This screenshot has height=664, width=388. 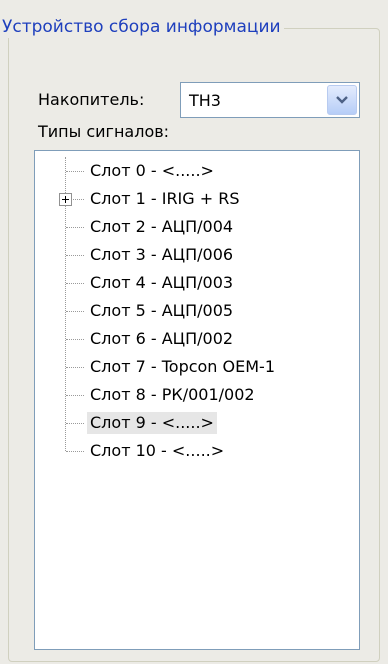 What do you see at coordinates (91, 99) in the screenshot?
I see `drive-label: Накопитель:` at bounding box center [91, 99].